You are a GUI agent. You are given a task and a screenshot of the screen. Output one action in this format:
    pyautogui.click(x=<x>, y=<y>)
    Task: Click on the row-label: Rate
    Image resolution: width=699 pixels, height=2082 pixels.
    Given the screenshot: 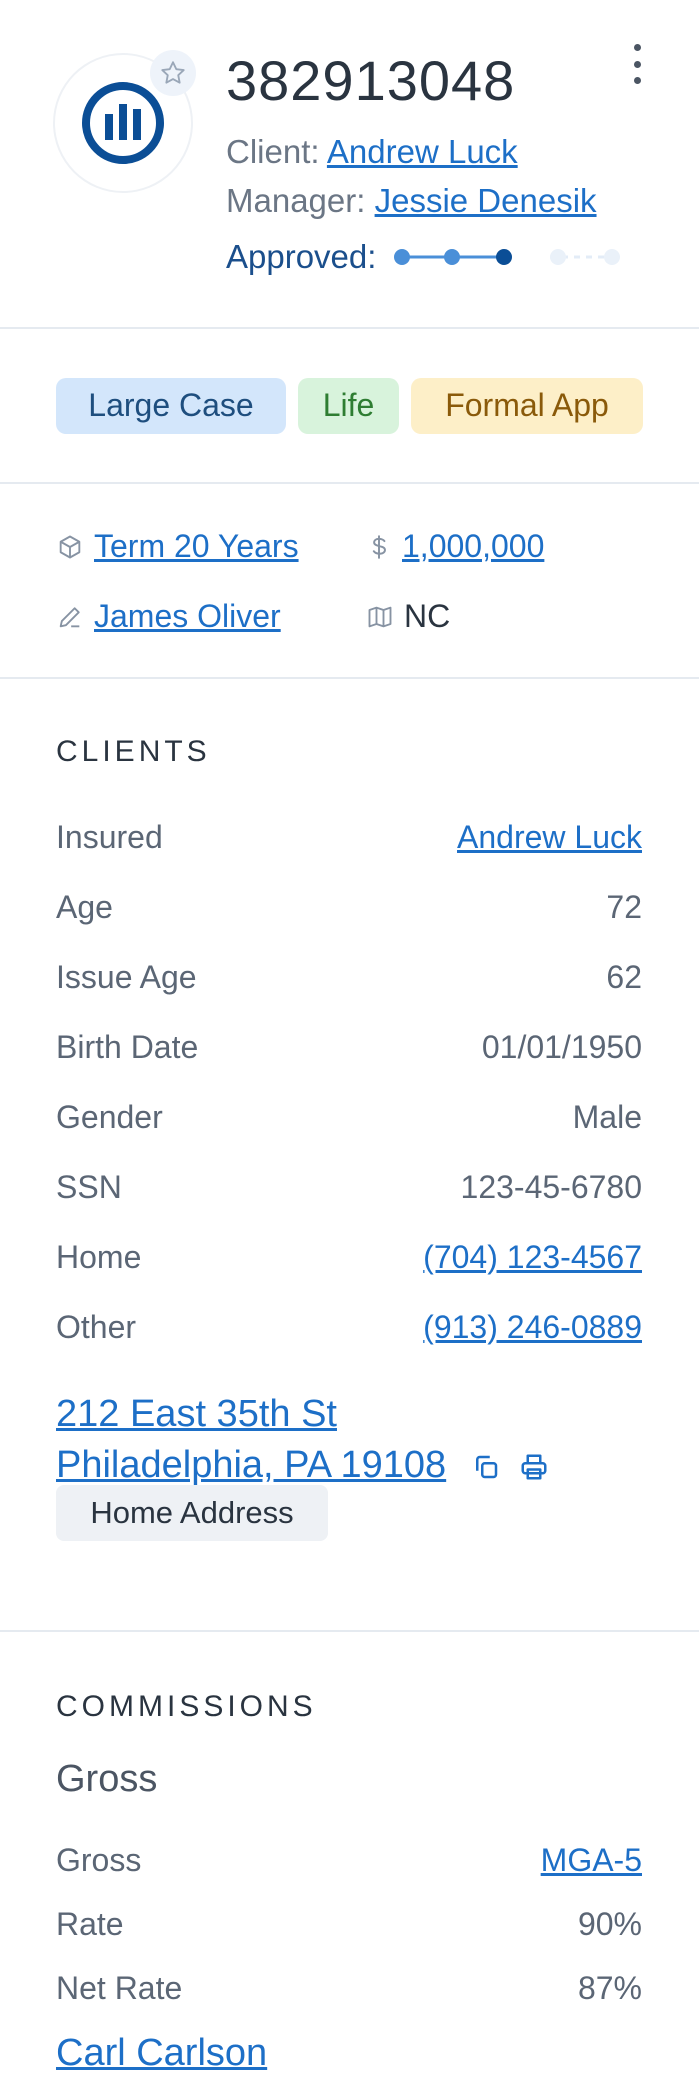 What is the action you would take?
    pyautogui.click(x=90, y=1924)
    